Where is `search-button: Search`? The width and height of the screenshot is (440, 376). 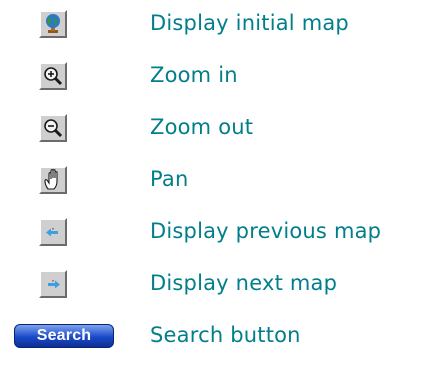 search-button: Search is located at coordinates (64, 336).